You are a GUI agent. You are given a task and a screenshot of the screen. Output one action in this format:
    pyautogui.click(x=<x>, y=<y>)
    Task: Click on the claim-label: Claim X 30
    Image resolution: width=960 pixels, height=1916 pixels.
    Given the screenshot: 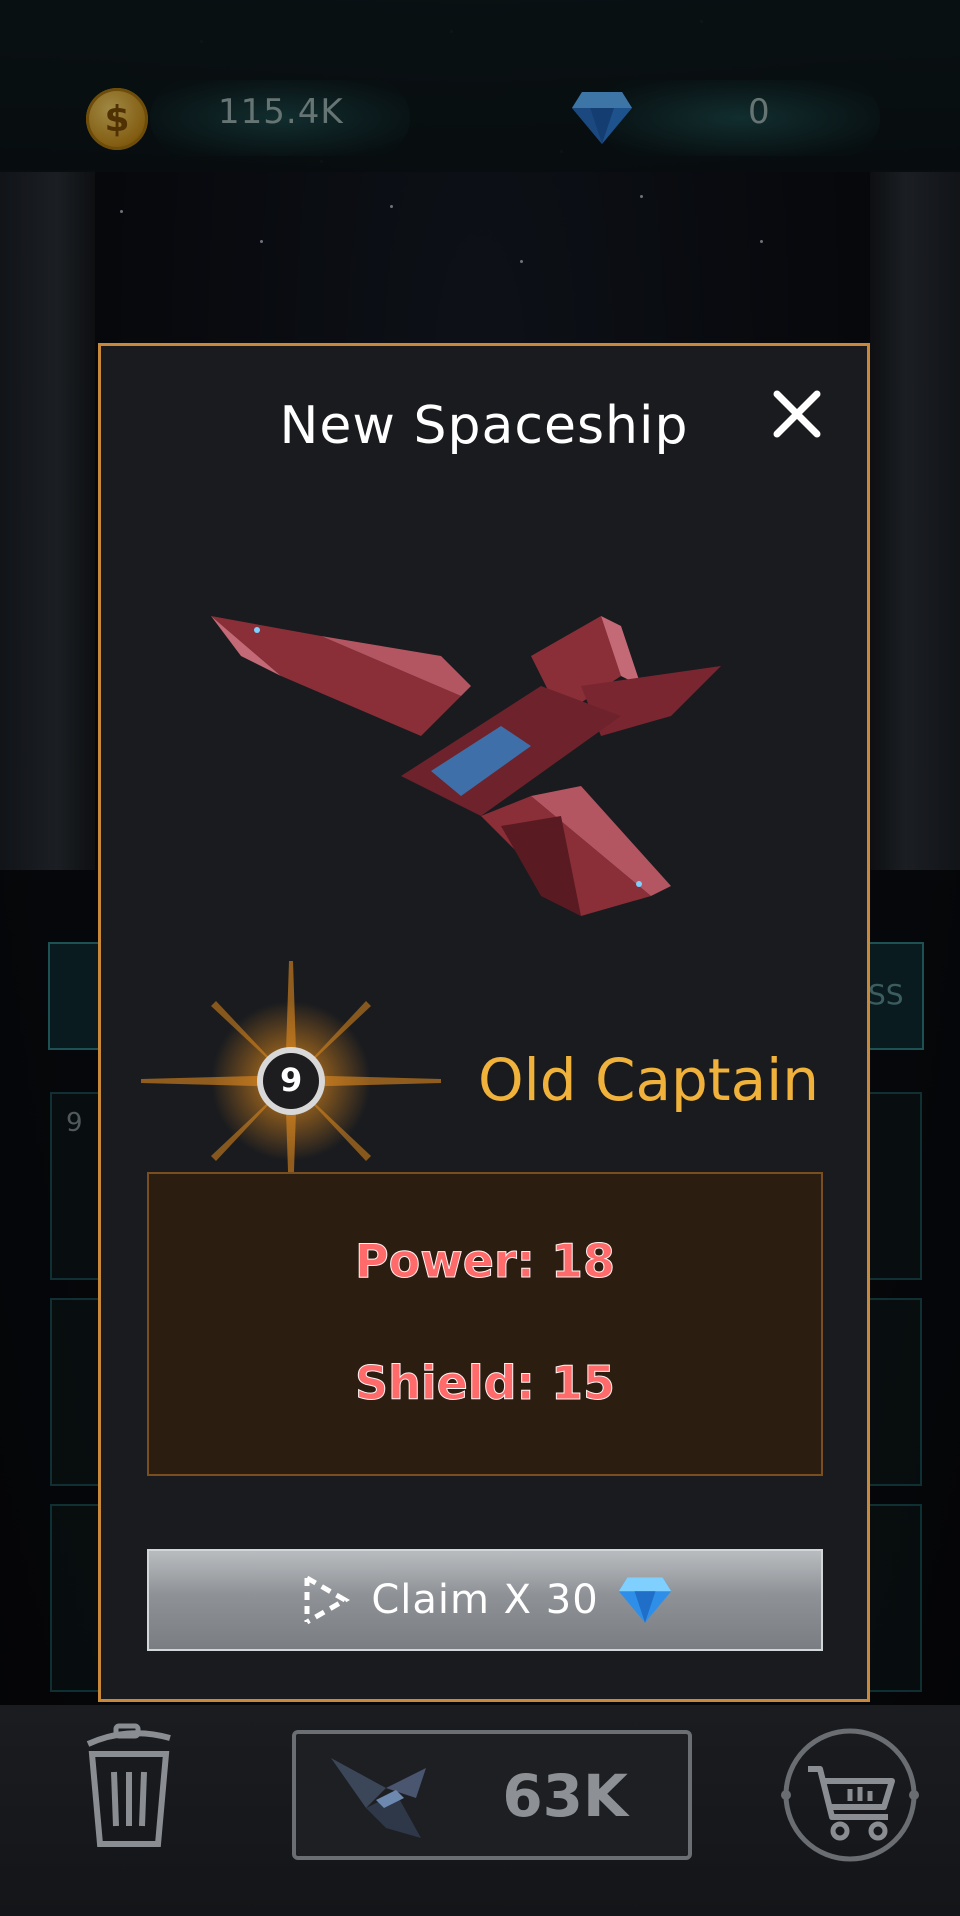 What is the action you would take?
    pyautogui.click(x=485, y=1600)
    